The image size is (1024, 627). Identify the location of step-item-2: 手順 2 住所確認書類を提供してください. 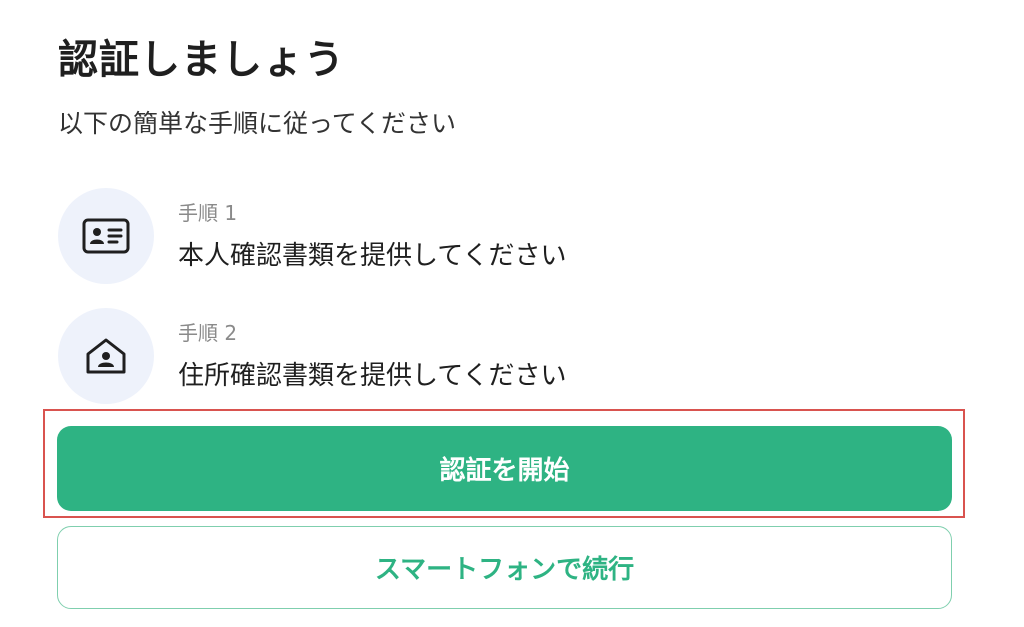
(508, 358).